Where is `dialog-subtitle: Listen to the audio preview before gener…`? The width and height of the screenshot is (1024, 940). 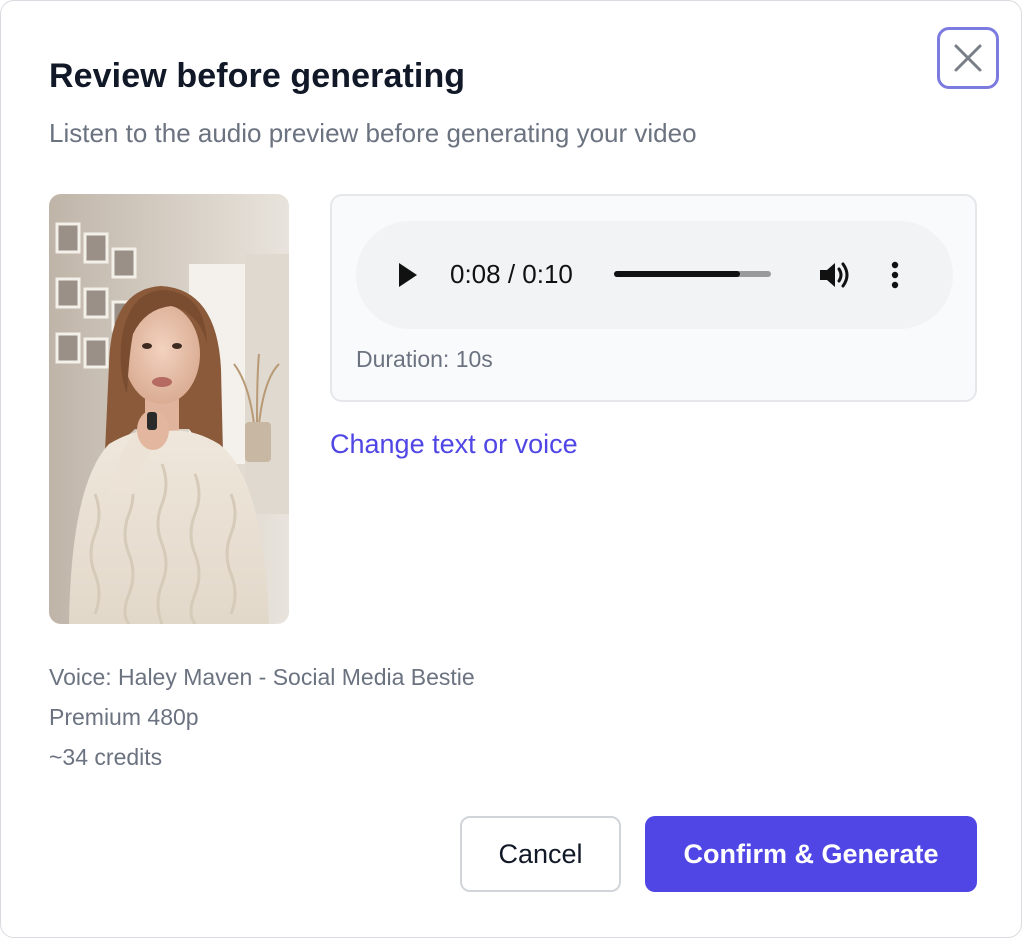 dialog-subtitle: Listen to the audio preview before gener… is located at coordinates (373, 133).